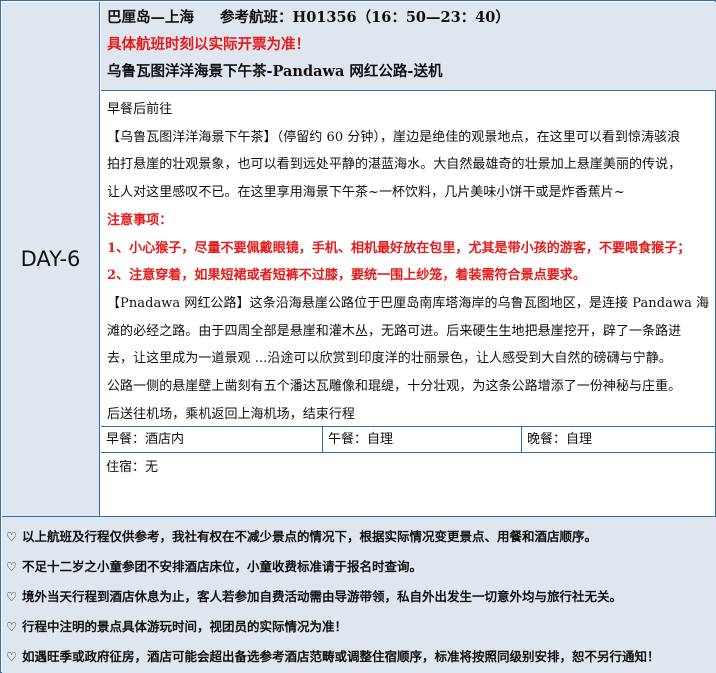  I want to click on caution-item: 2、注意穿着，如果短裙或者短裤不过膝，要统一围上纱笼，着装需符合景点要求。, so click(346, 276).